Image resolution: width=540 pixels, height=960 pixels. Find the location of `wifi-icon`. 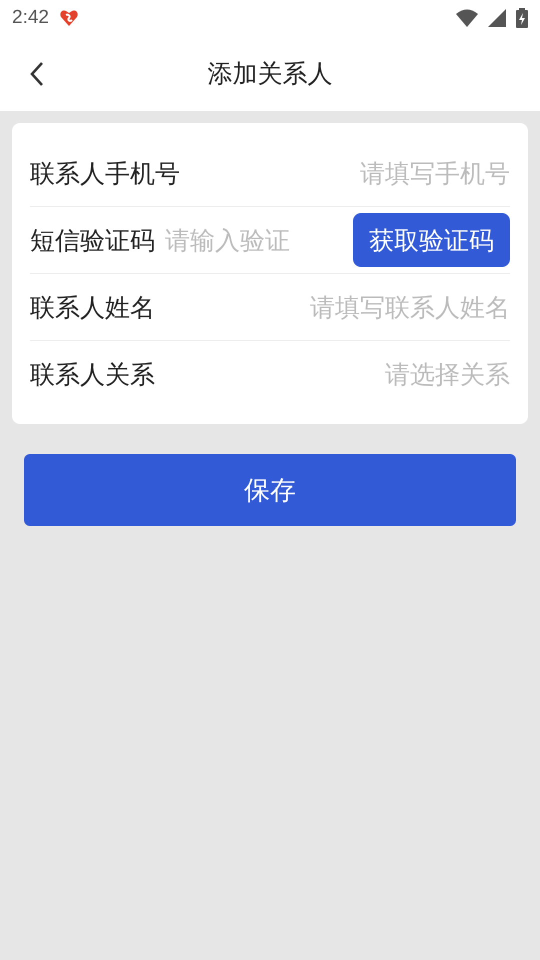

wifi-icon is located at coordinates (467, 18).